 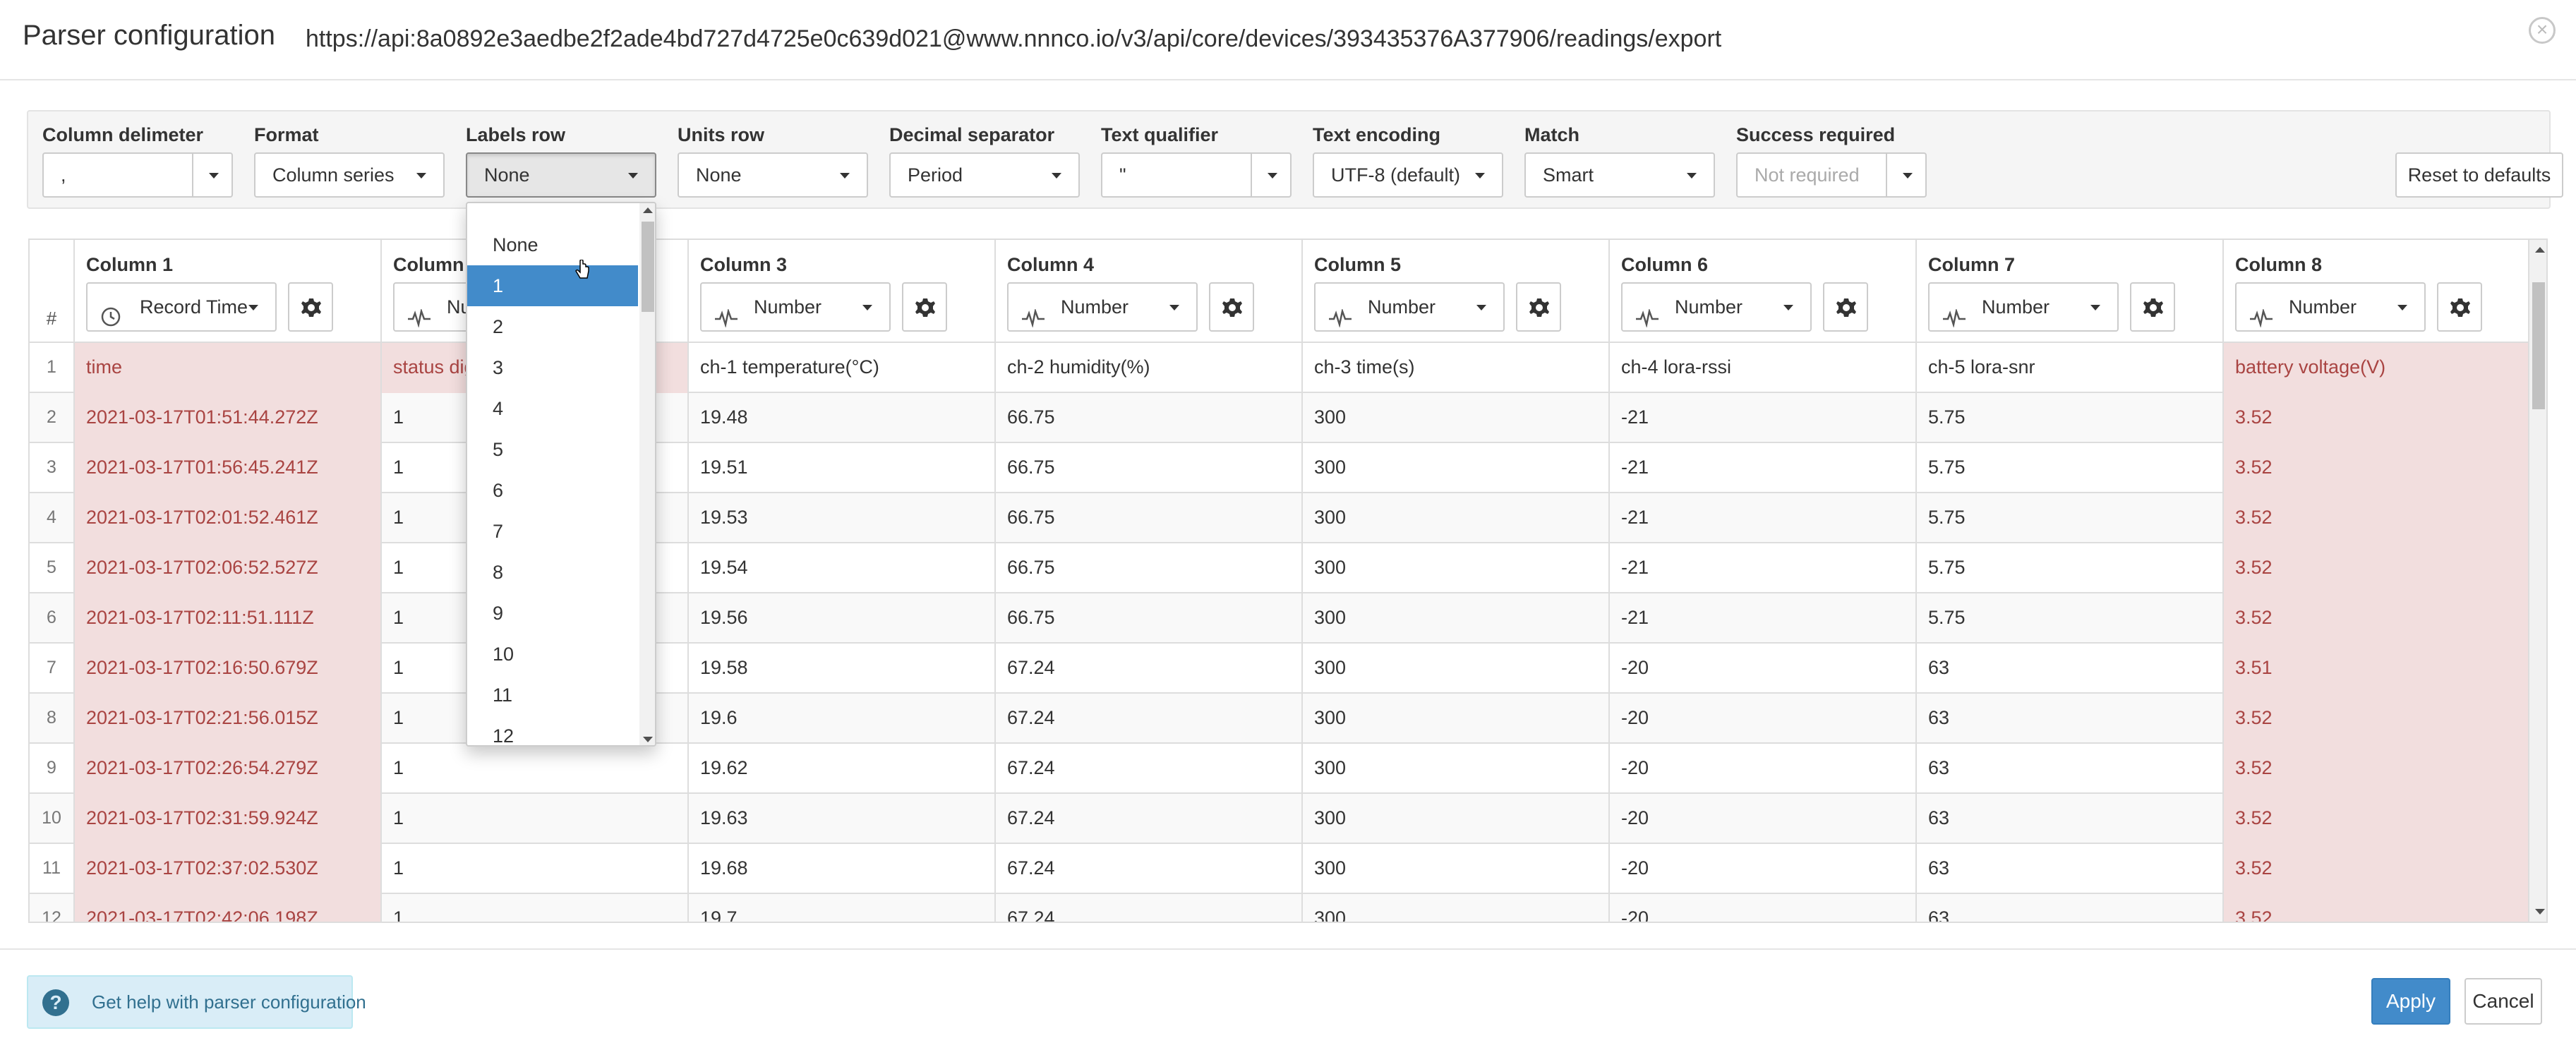 What do you see at coordinates (840, 468) in the screenshot?
I see `table-cell: 19.51` at bounding box center [840, 468].